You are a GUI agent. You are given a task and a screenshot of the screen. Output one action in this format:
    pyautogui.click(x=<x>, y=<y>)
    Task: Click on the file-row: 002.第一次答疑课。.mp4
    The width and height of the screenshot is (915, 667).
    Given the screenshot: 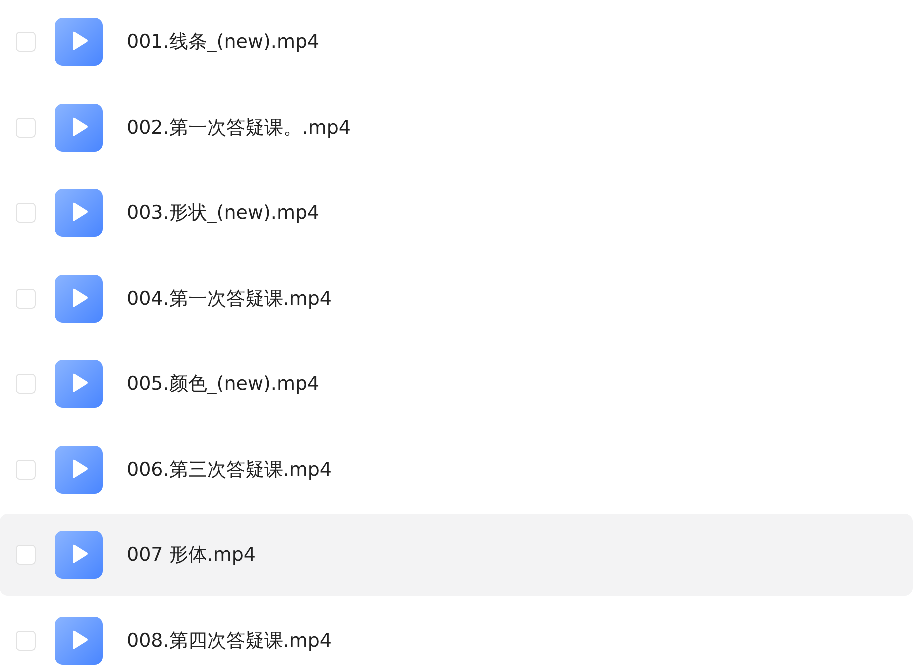 What is the action you would take?
    pyautogui.click(x=456, y=127)
    